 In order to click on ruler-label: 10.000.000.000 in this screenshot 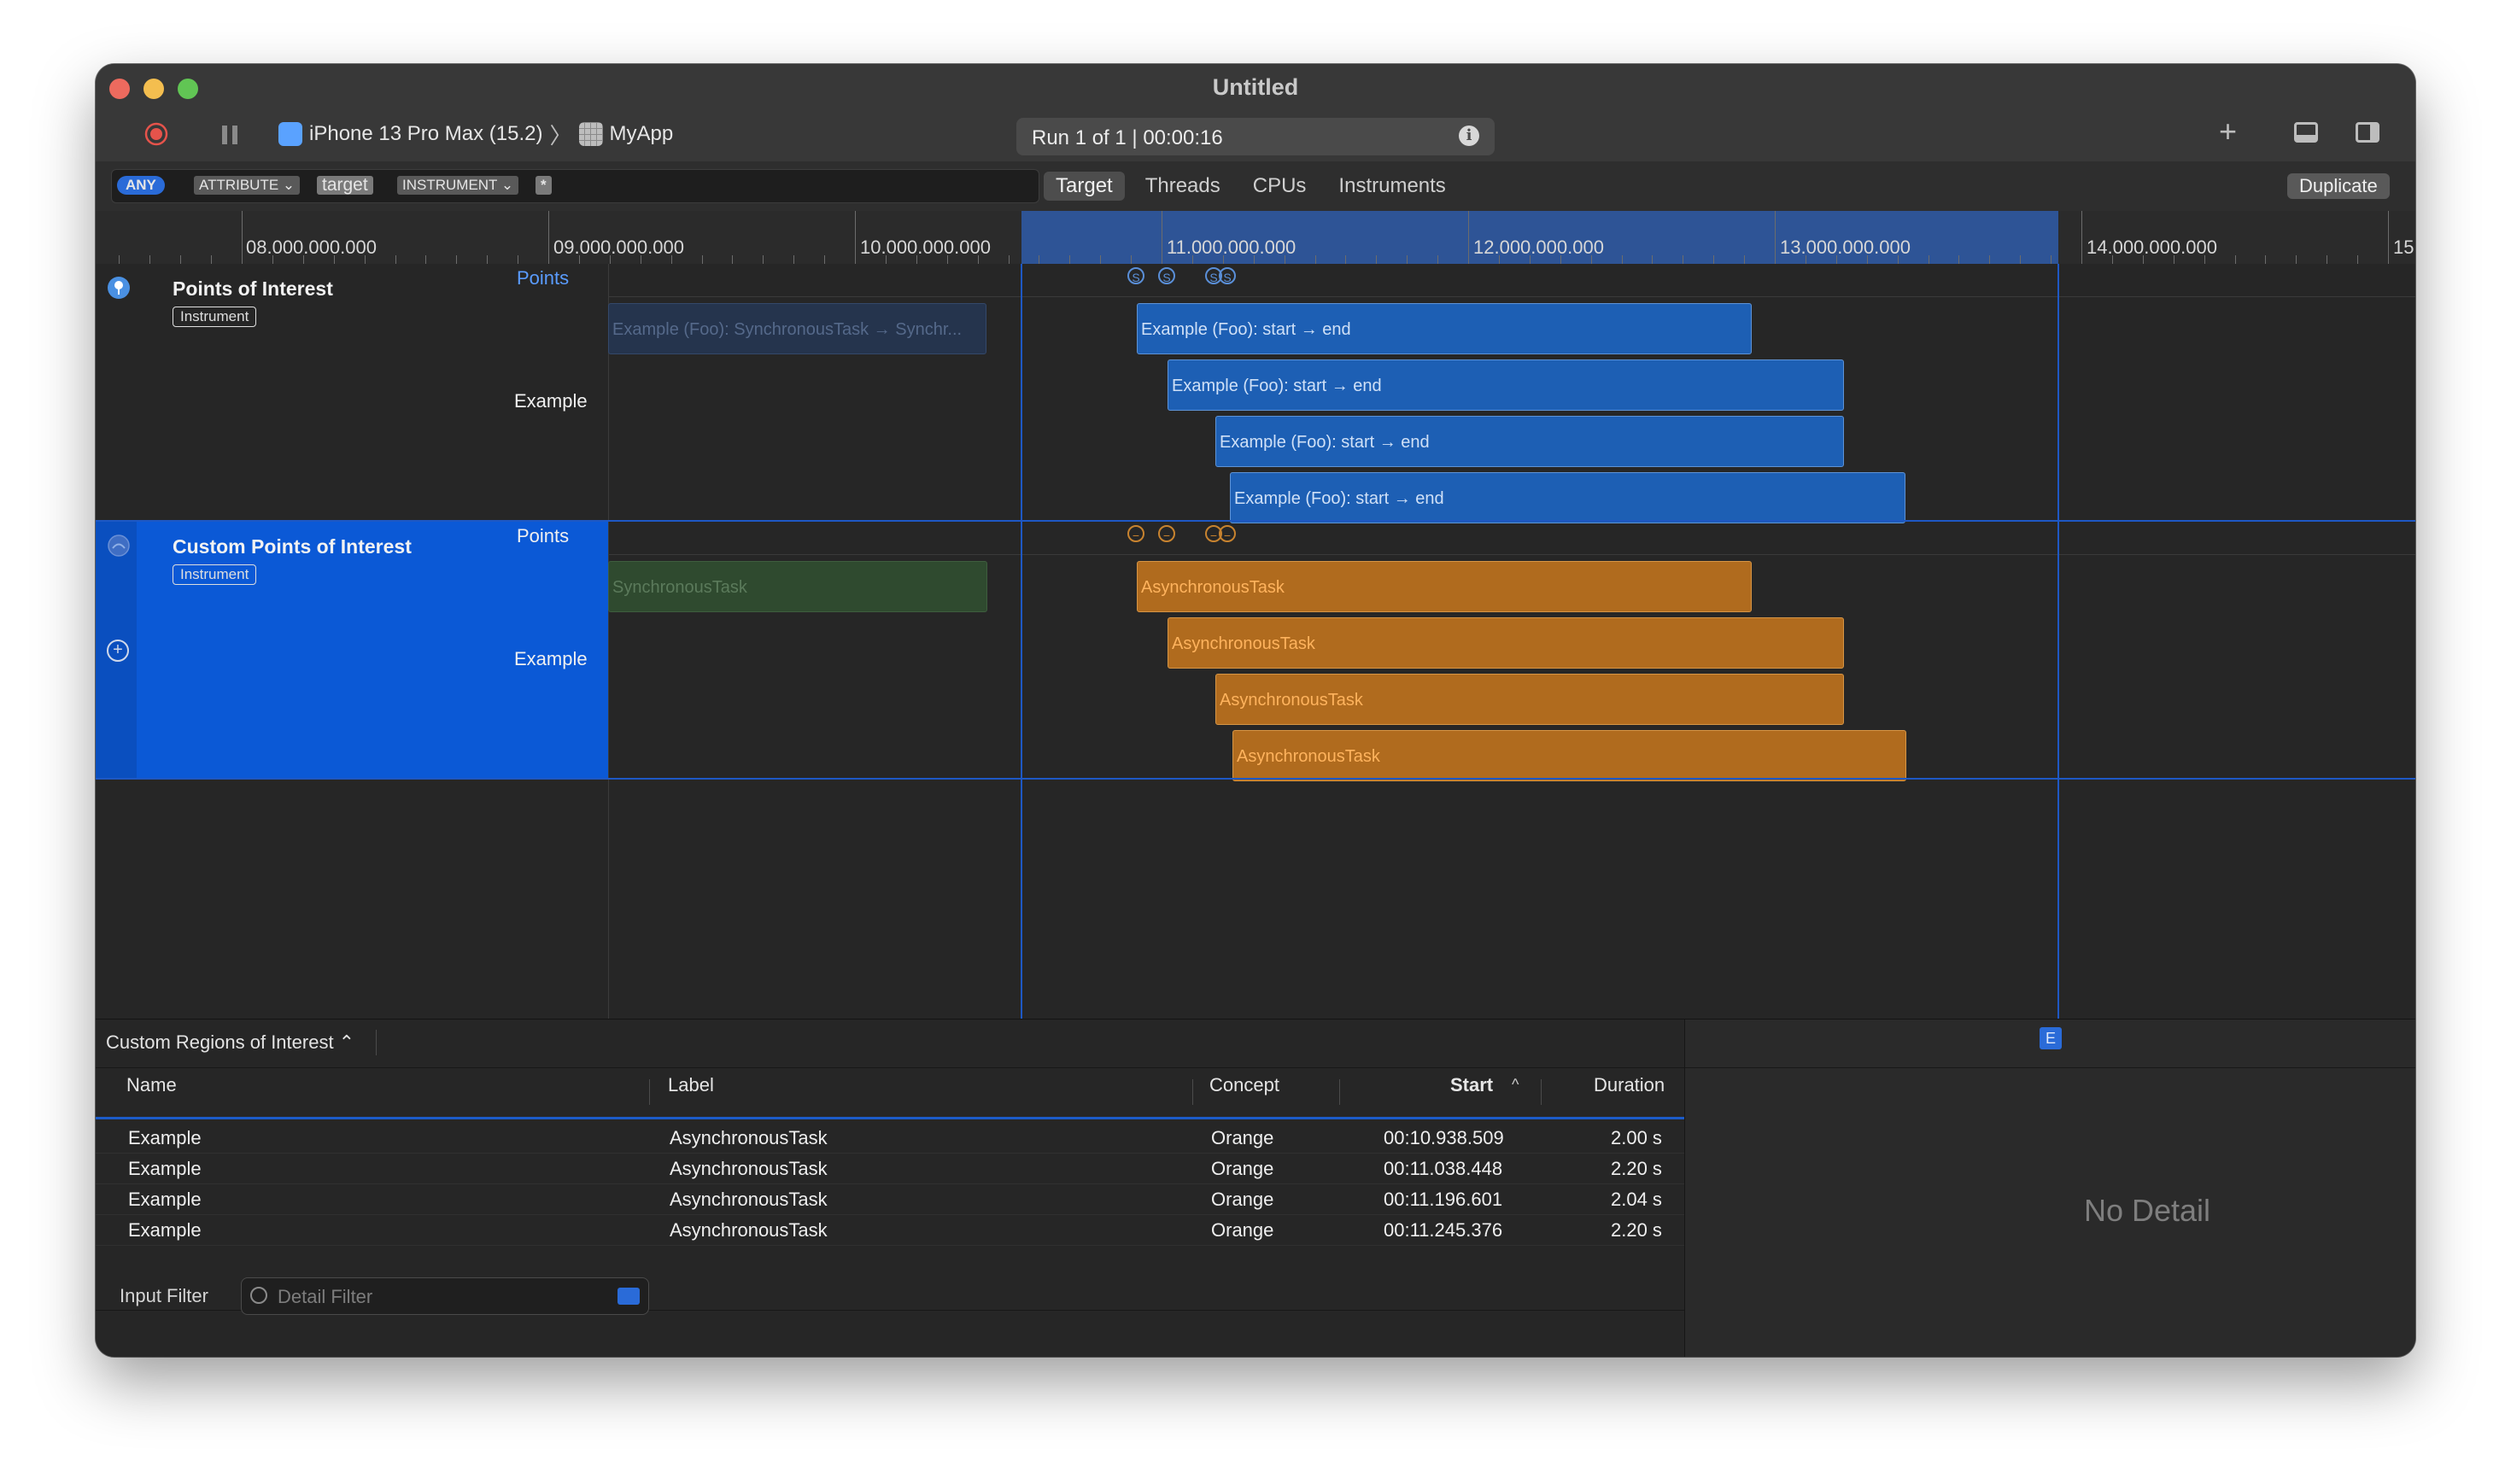, I will do `click(926, 247)`.